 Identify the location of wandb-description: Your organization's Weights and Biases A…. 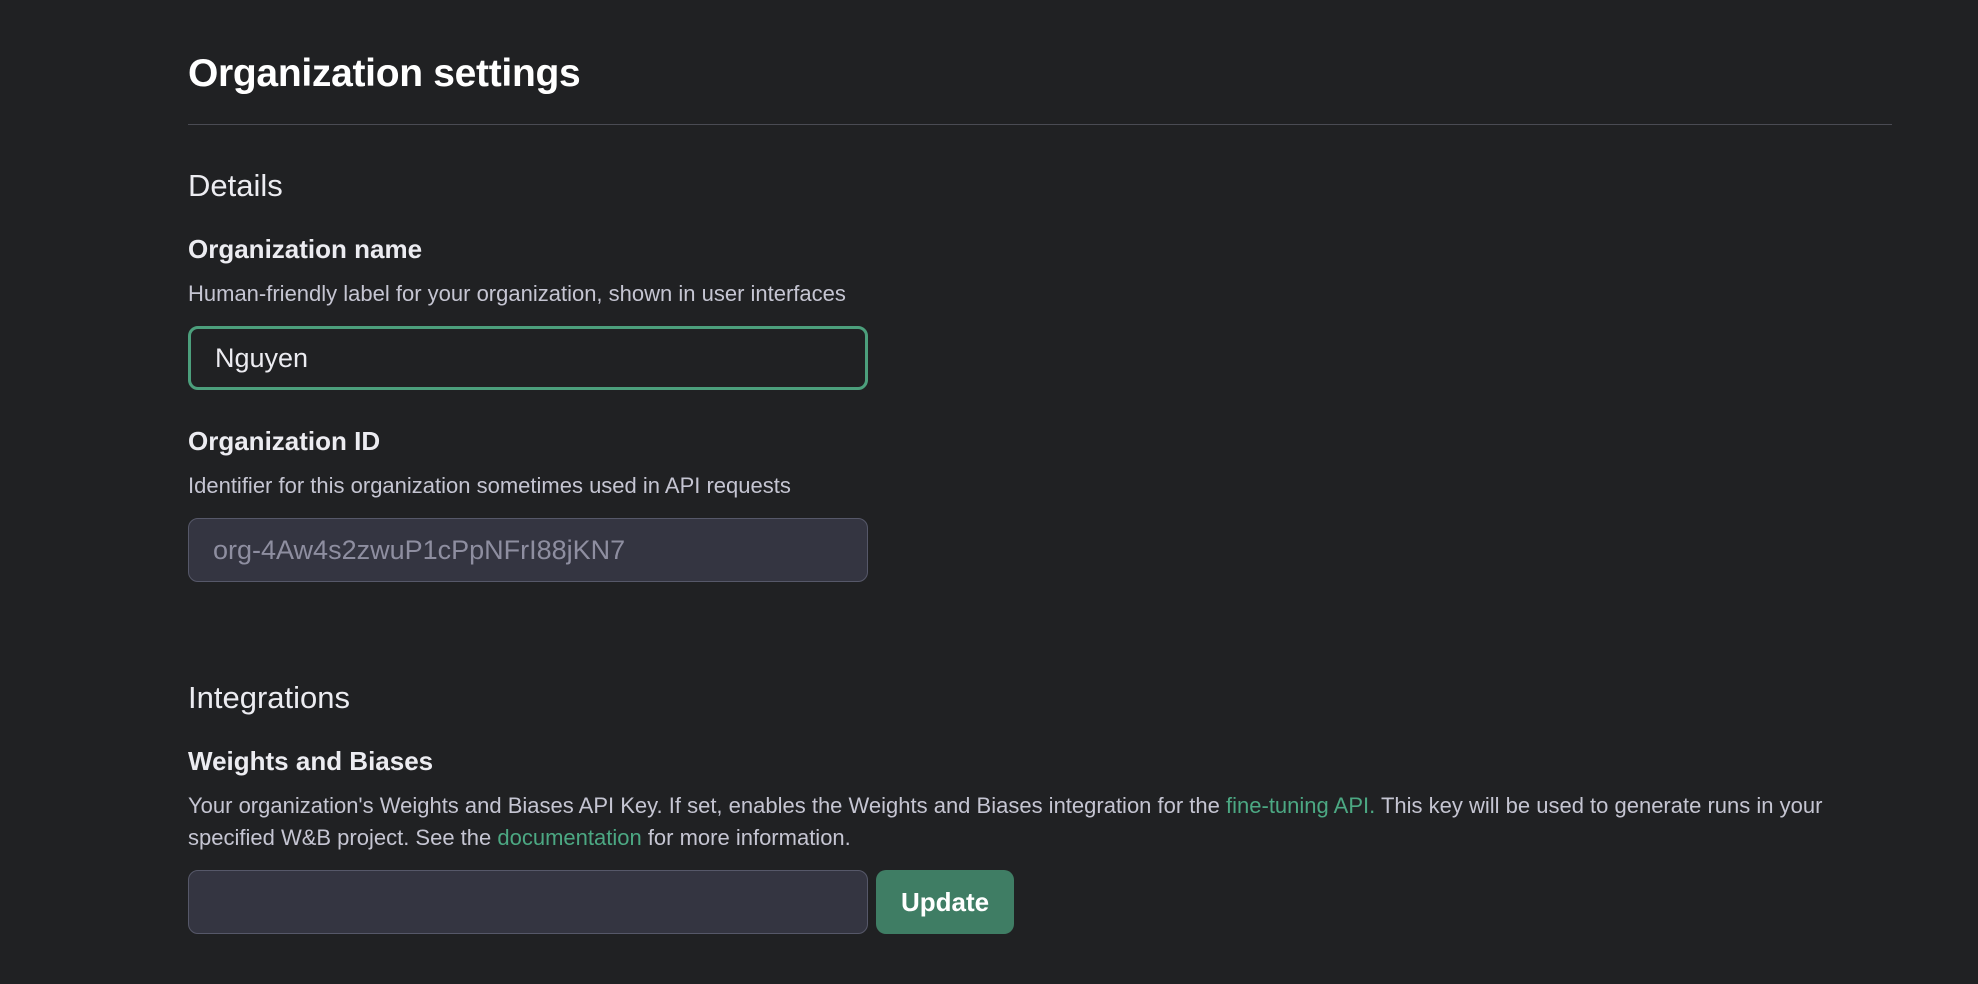
(1040, 822).